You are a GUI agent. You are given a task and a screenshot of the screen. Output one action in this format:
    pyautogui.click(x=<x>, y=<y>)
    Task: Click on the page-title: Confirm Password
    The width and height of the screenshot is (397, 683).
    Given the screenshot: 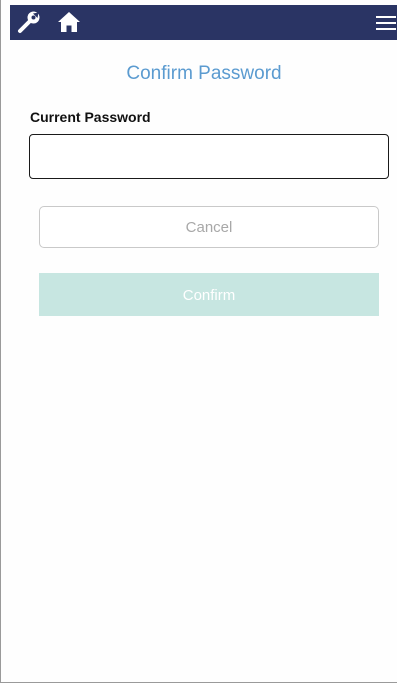 What is the action you would take?
    pyautogui.click(x=204, y=73)
    